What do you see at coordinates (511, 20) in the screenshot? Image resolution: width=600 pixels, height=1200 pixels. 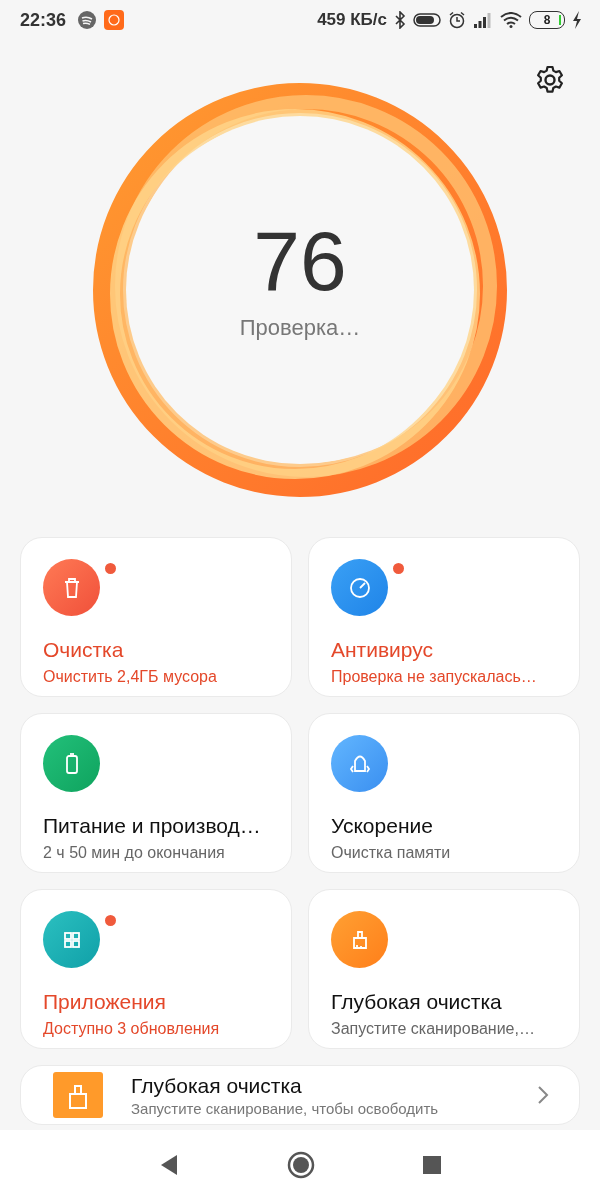 I see `wifi-icon` at bounding box center [511, 20].